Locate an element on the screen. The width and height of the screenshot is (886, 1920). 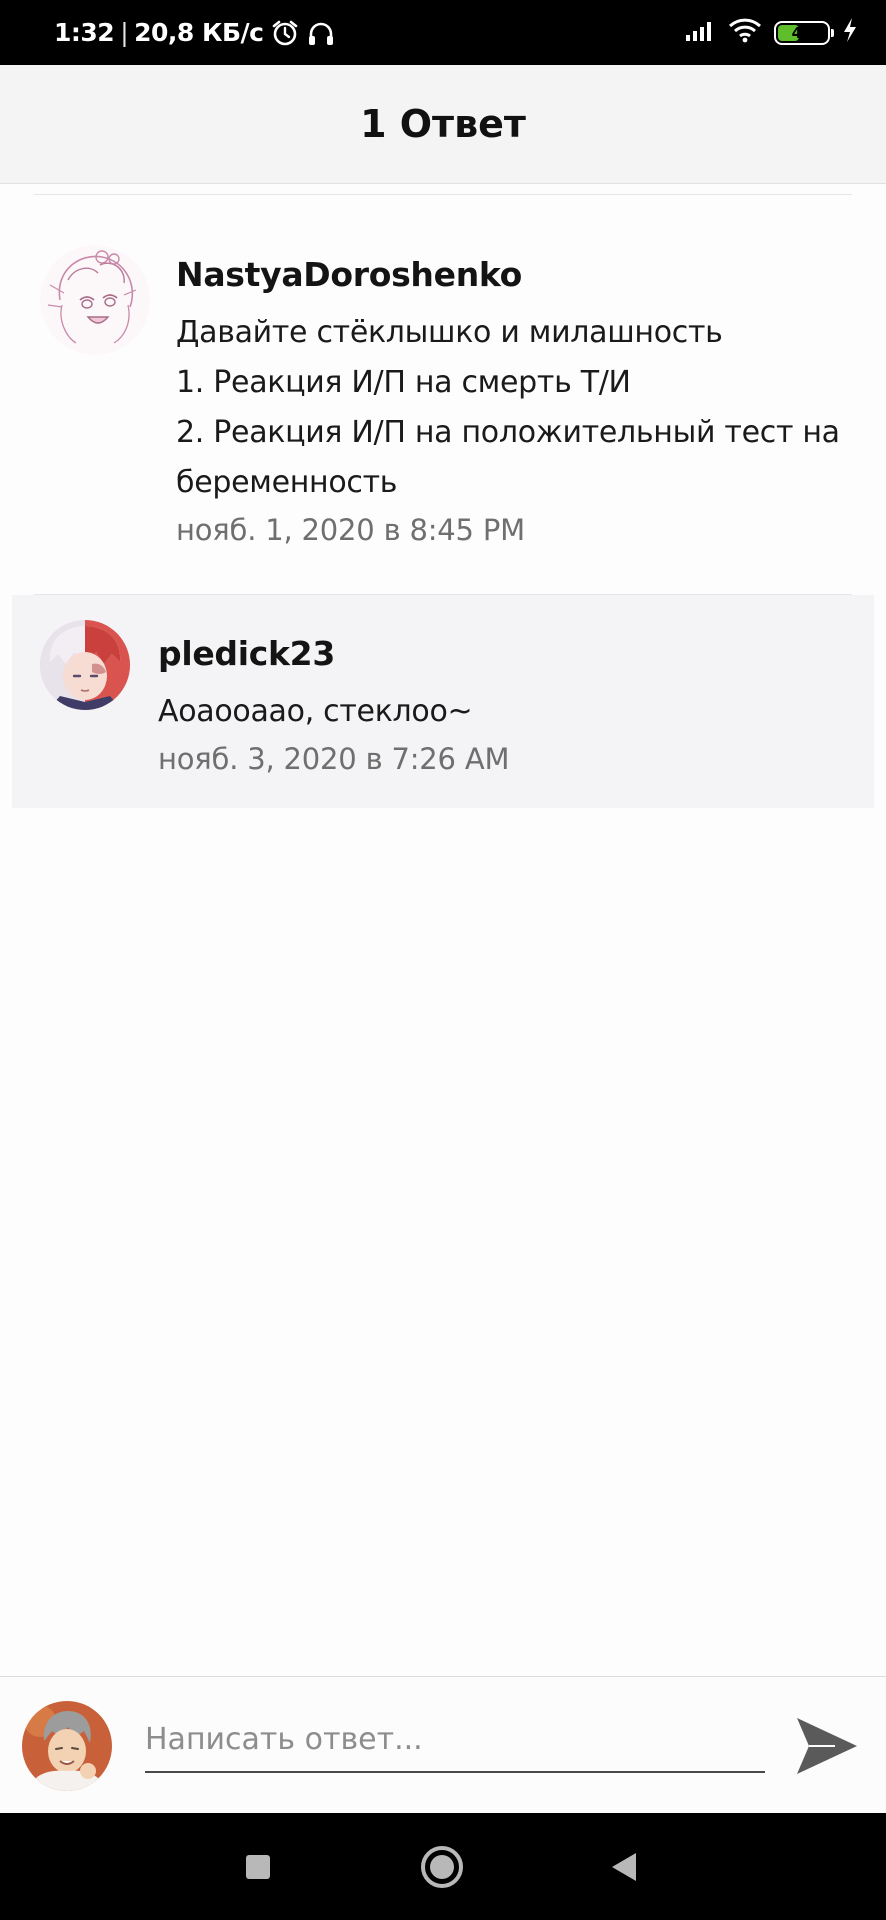
send-icon is located at coordinates (827, 1746).